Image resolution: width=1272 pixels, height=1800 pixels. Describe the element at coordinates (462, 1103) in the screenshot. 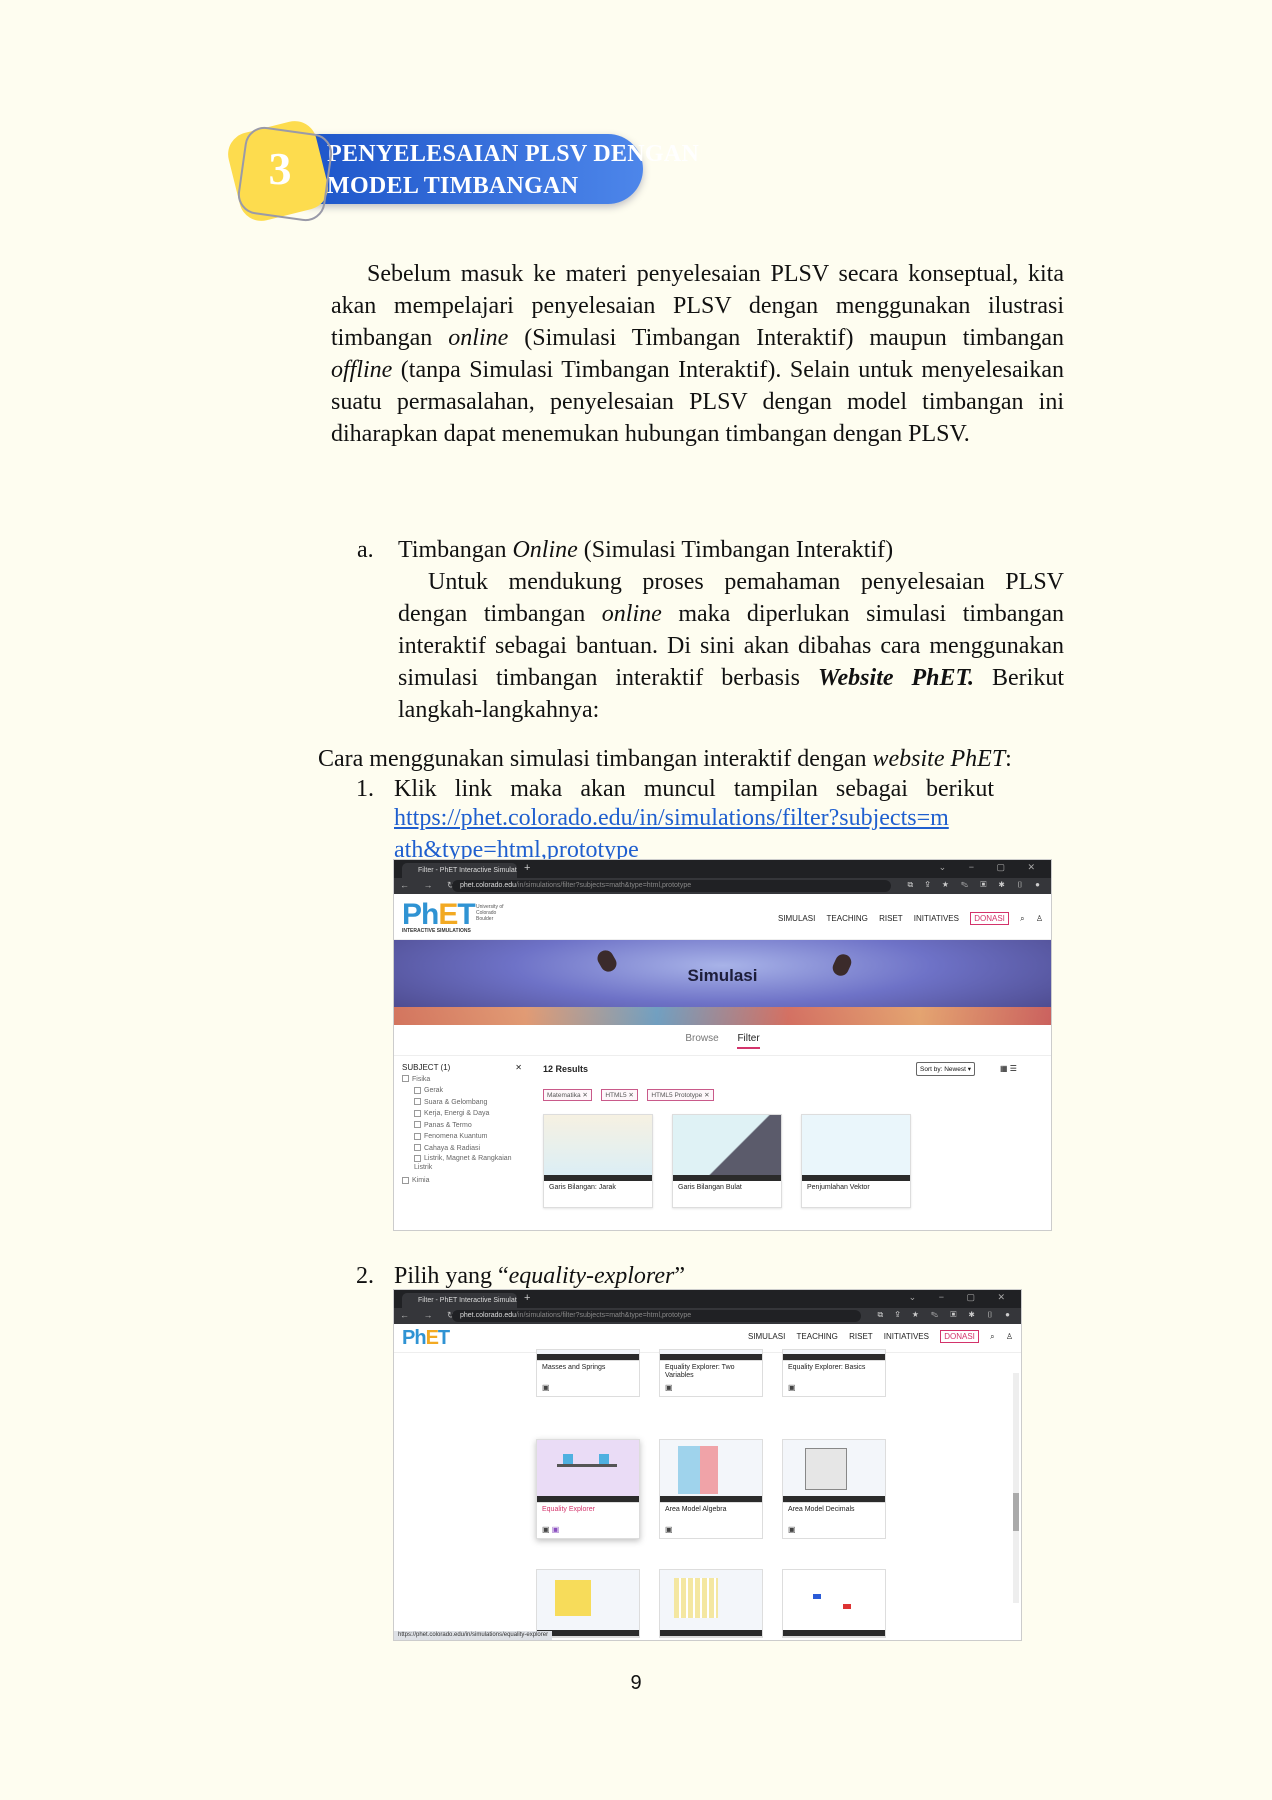

I see `filter-item: Suara & Gelombang` at that location.